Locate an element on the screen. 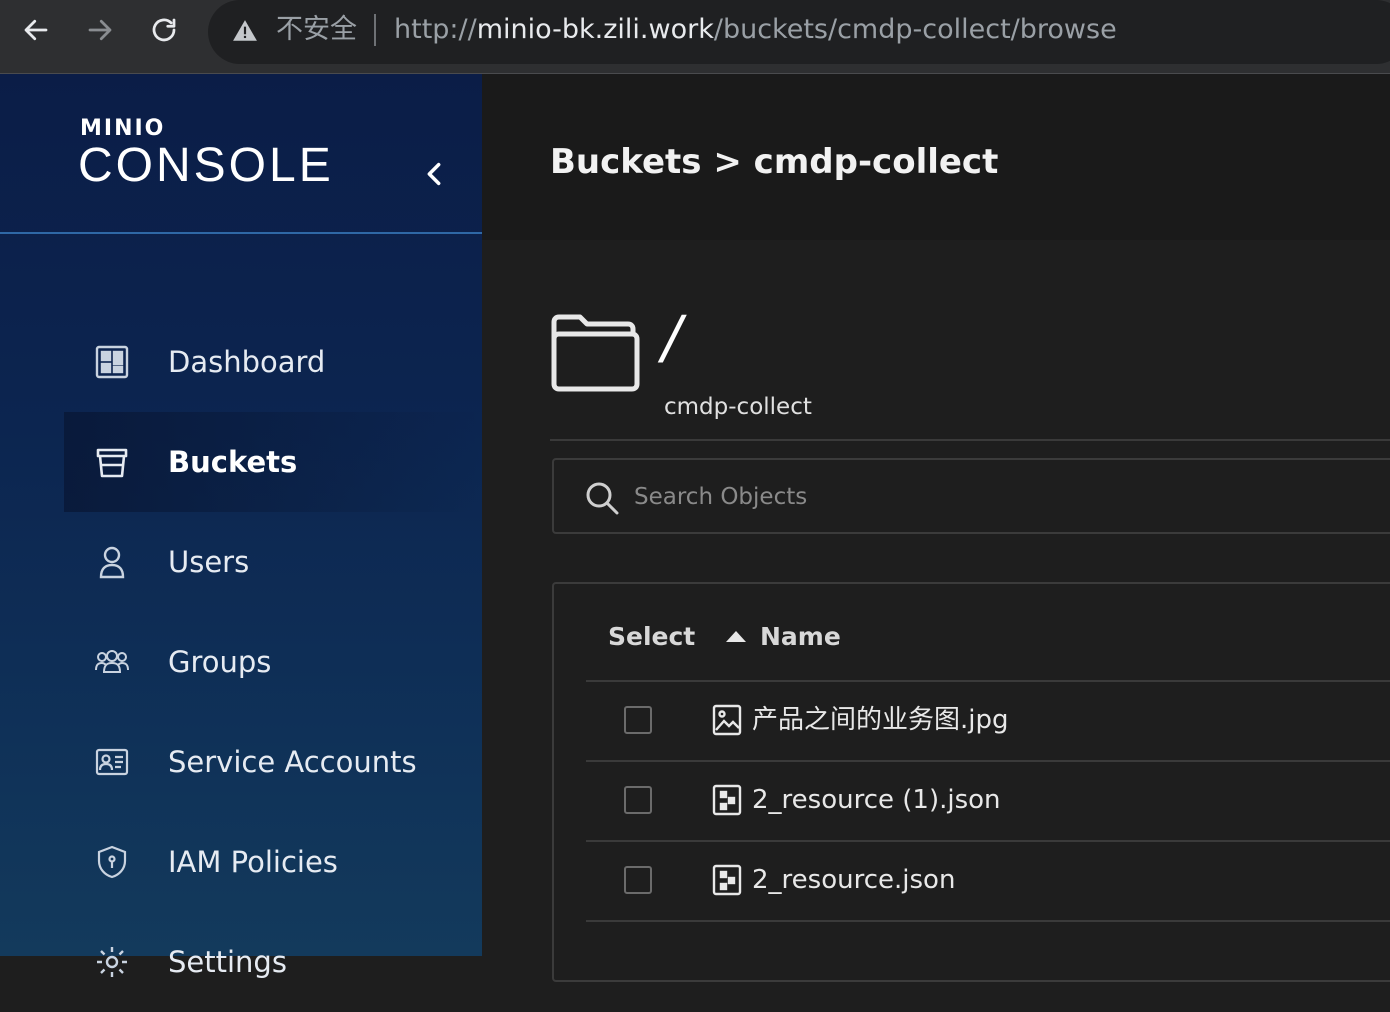 The width and height of the screenshot is (1390, 1012). sidebar-item-buckets: Buckets is located at coordinates (241, 462).